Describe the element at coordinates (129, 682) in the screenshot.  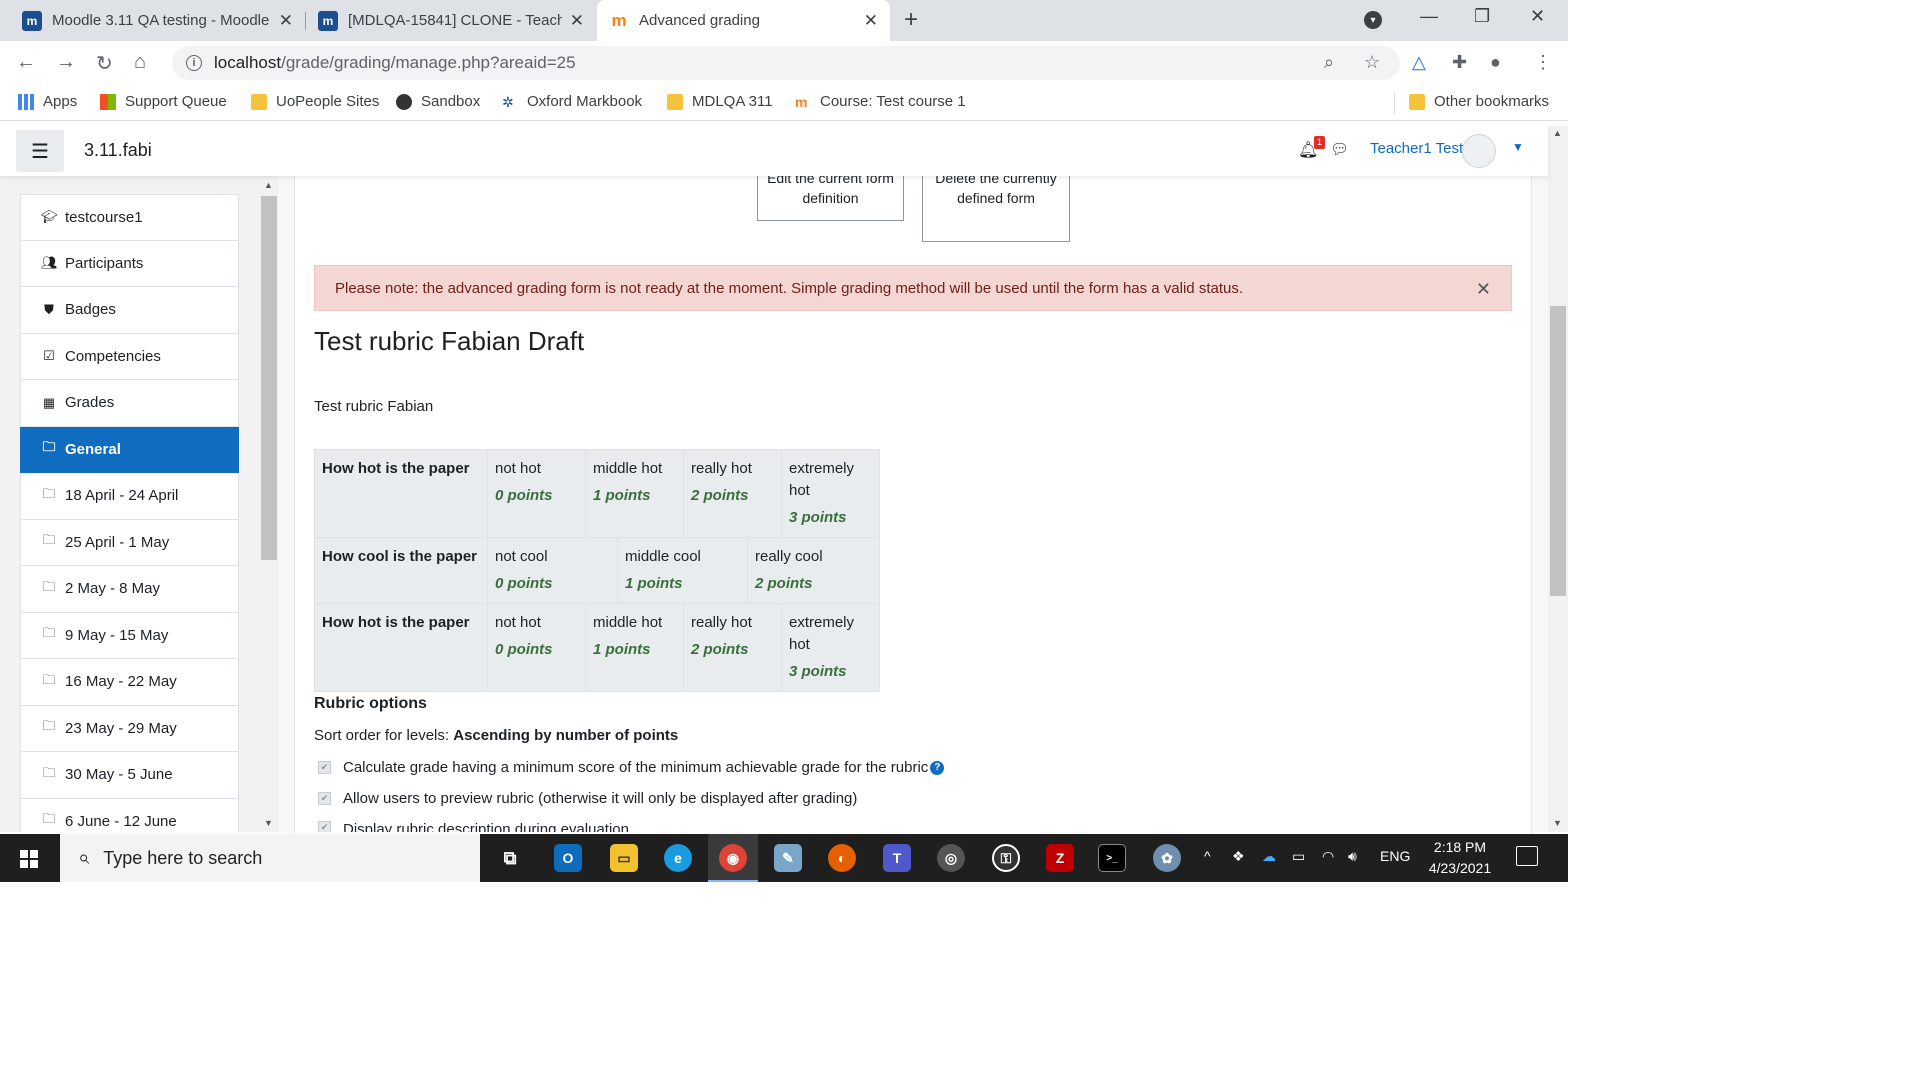
I see `drawer-item: 🗀 16 May - 22 May` at that location.